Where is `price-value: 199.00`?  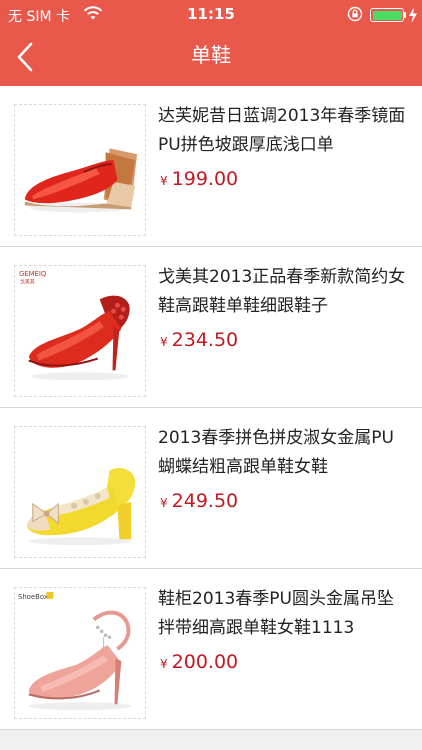
price-value: 199.00 is located at coordinates (205, 179).